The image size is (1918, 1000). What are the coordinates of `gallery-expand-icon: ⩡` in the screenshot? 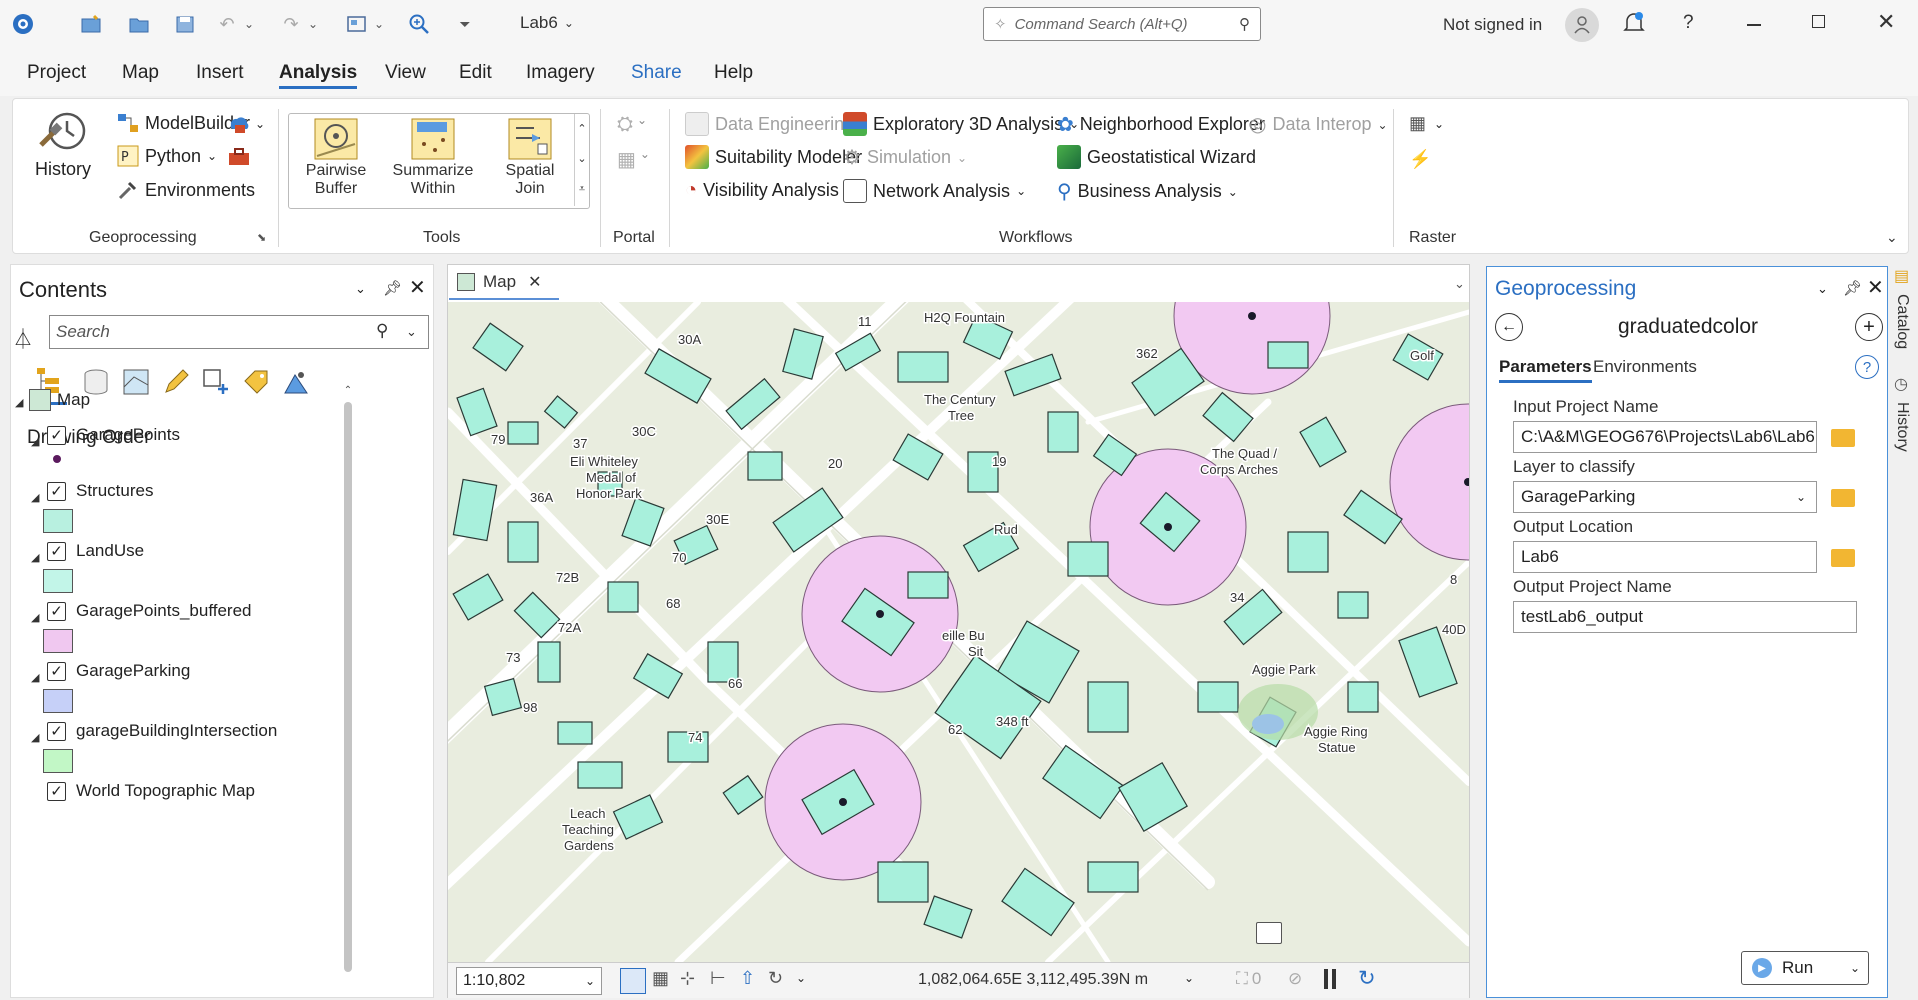 It's located at (582, 189).